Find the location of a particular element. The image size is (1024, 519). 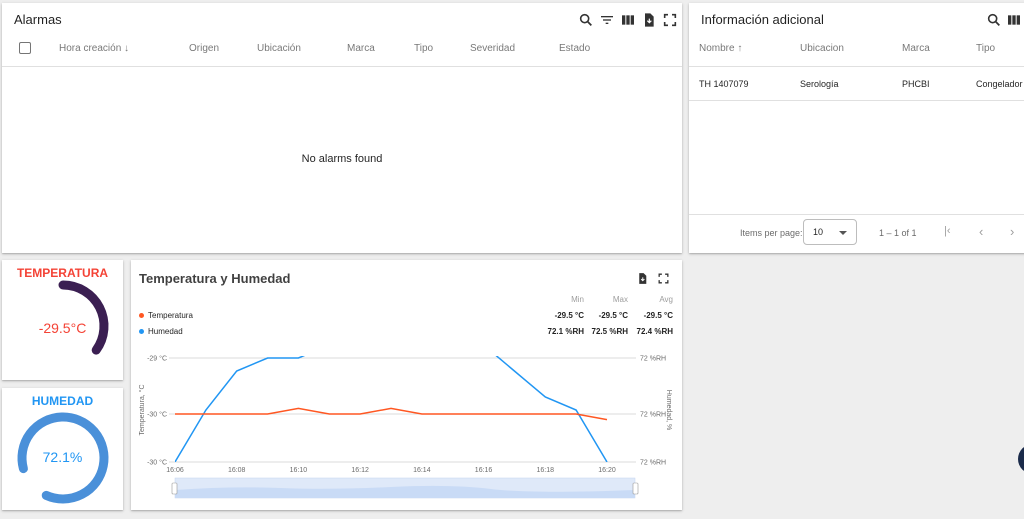

column-header-estado: Estado is located at coordinates (574, 48).